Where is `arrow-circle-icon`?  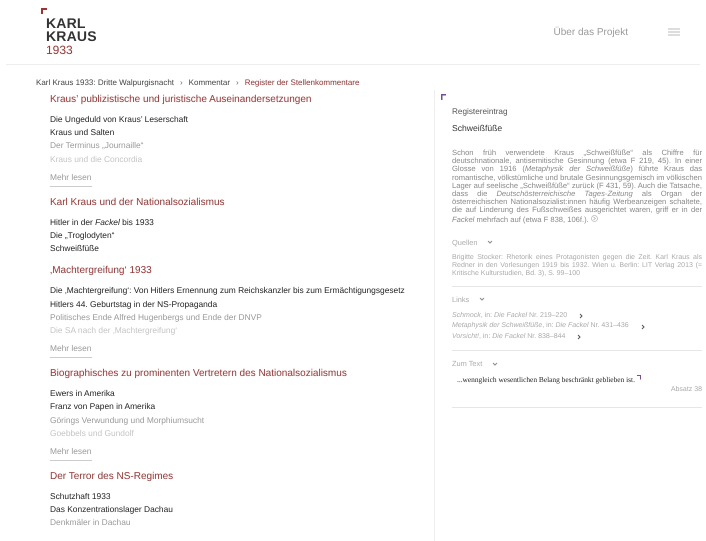
arrow-circle-icon is located at coordinates (594, 218).